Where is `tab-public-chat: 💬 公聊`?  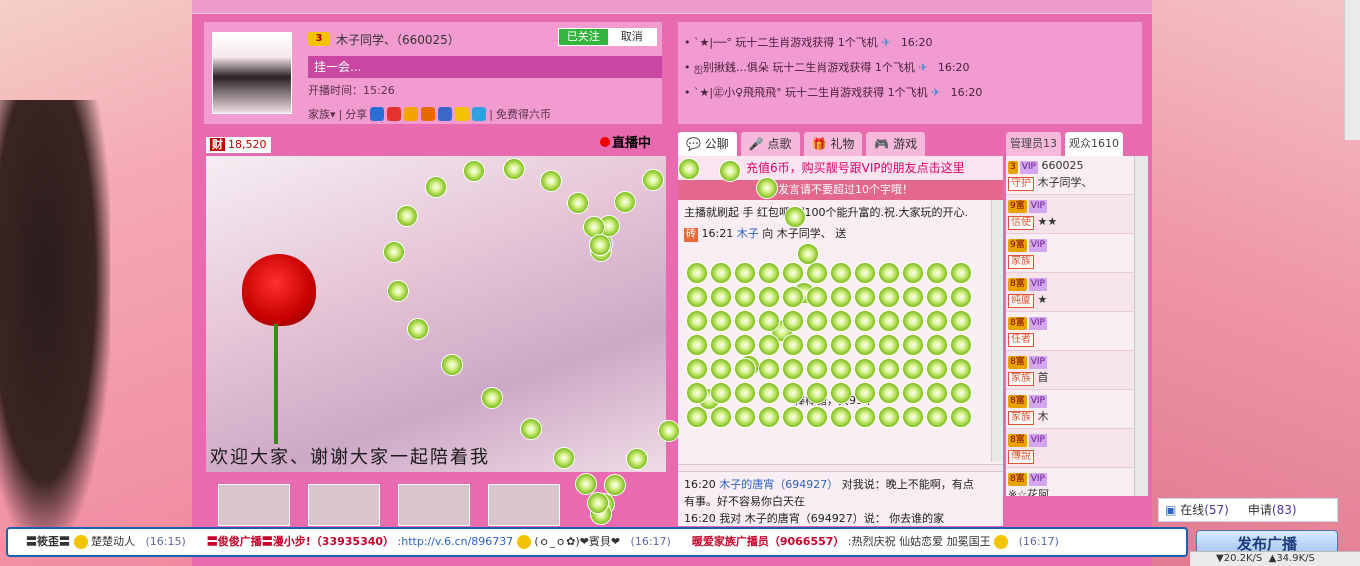 tab-public-chat: 💬 公聊 is located at coordinates (707, 144).